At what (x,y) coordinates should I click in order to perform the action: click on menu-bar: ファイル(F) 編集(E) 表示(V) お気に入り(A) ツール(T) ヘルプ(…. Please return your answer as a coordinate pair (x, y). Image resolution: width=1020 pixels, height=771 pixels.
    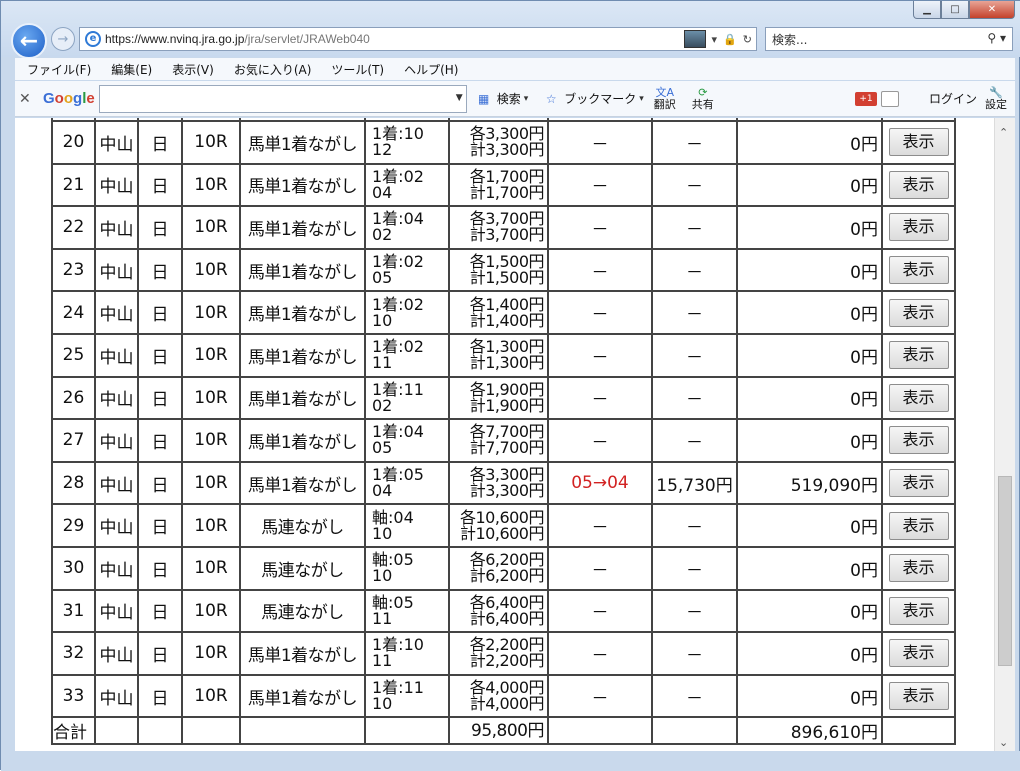
    Looking at the image, I should click on (515, 69).